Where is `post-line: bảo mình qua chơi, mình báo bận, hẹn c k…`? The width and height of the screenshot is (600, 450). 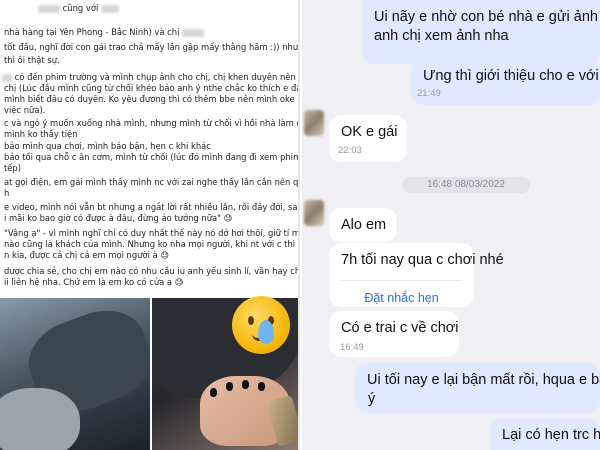 post-line: bảo mình qua chơi, mình báo bận, hẹn c k… is located at coordinates (107, 146).